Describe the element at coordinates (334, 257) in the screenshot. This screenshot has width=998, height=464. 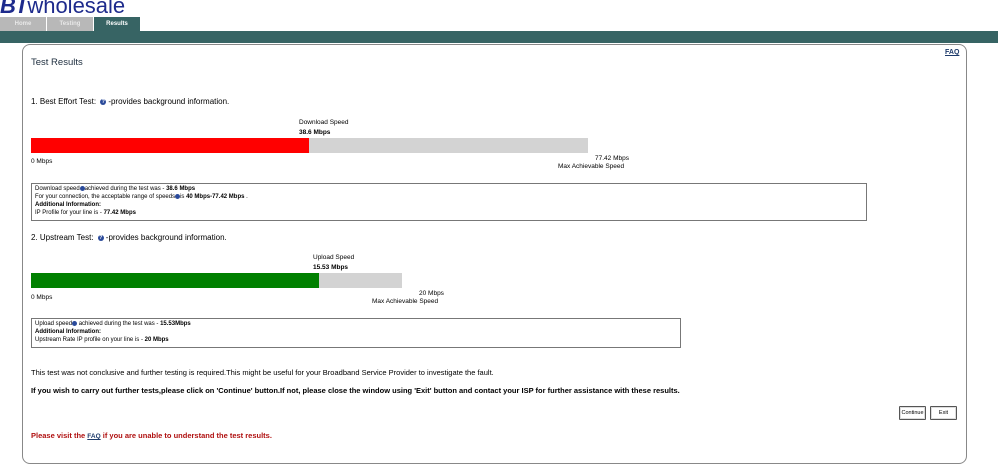
I see `upload-speed-title: Upload Speed` at that location.